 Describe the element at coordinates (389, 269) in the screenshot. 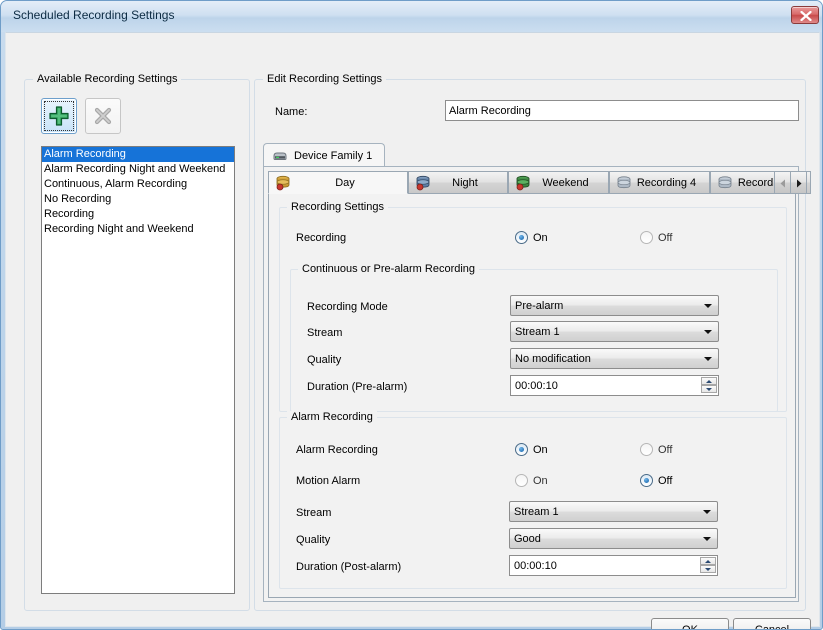

I see `continuous-prealarm-title: Continuous or Pre-alarm Recording` at that location.